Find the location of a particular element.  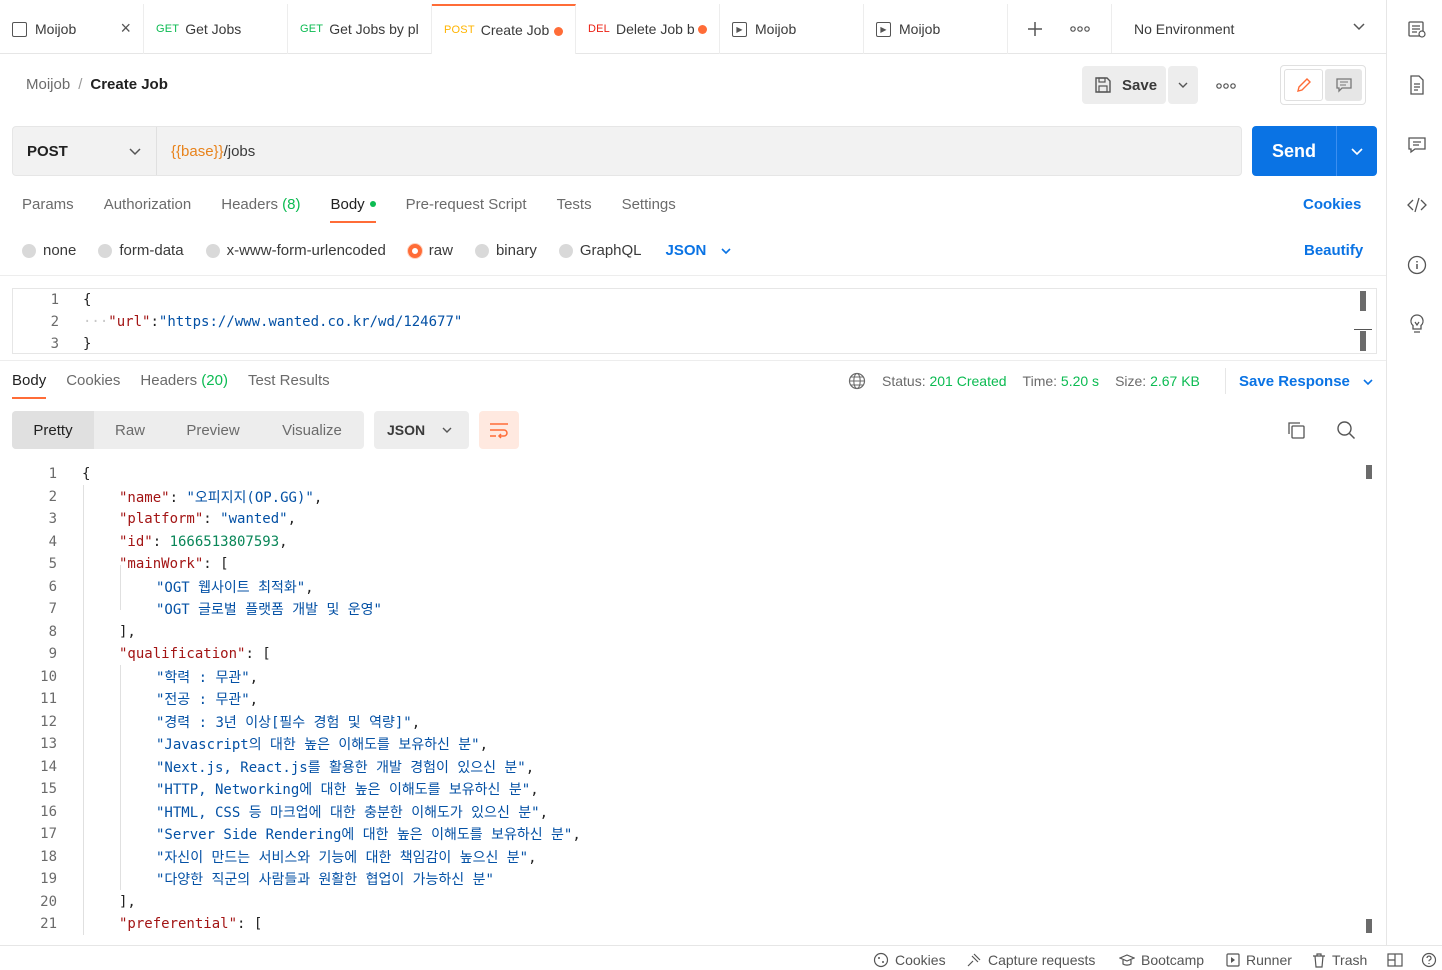

two-pane-view-icon is located at coordinates (1395, 960).